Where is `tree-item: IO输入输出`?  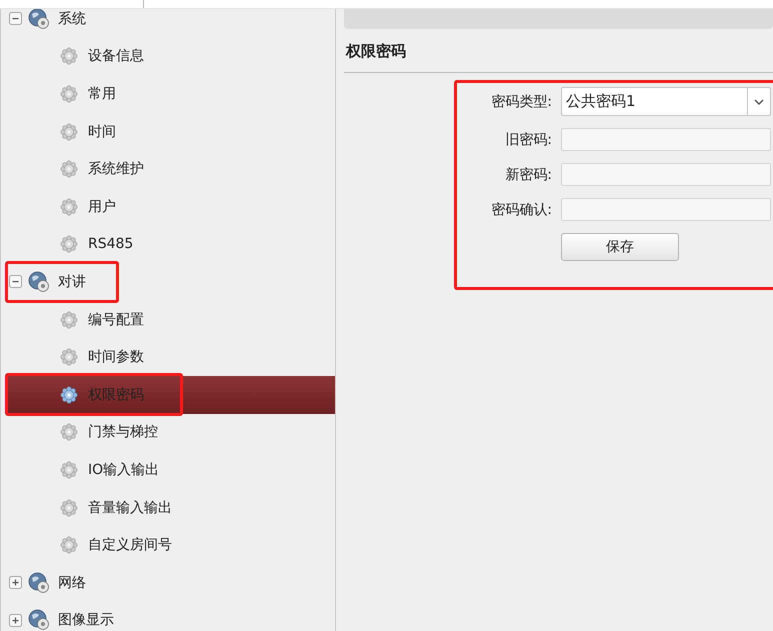 tree-item: IO输入输出 is located at coordinates (171, 470).